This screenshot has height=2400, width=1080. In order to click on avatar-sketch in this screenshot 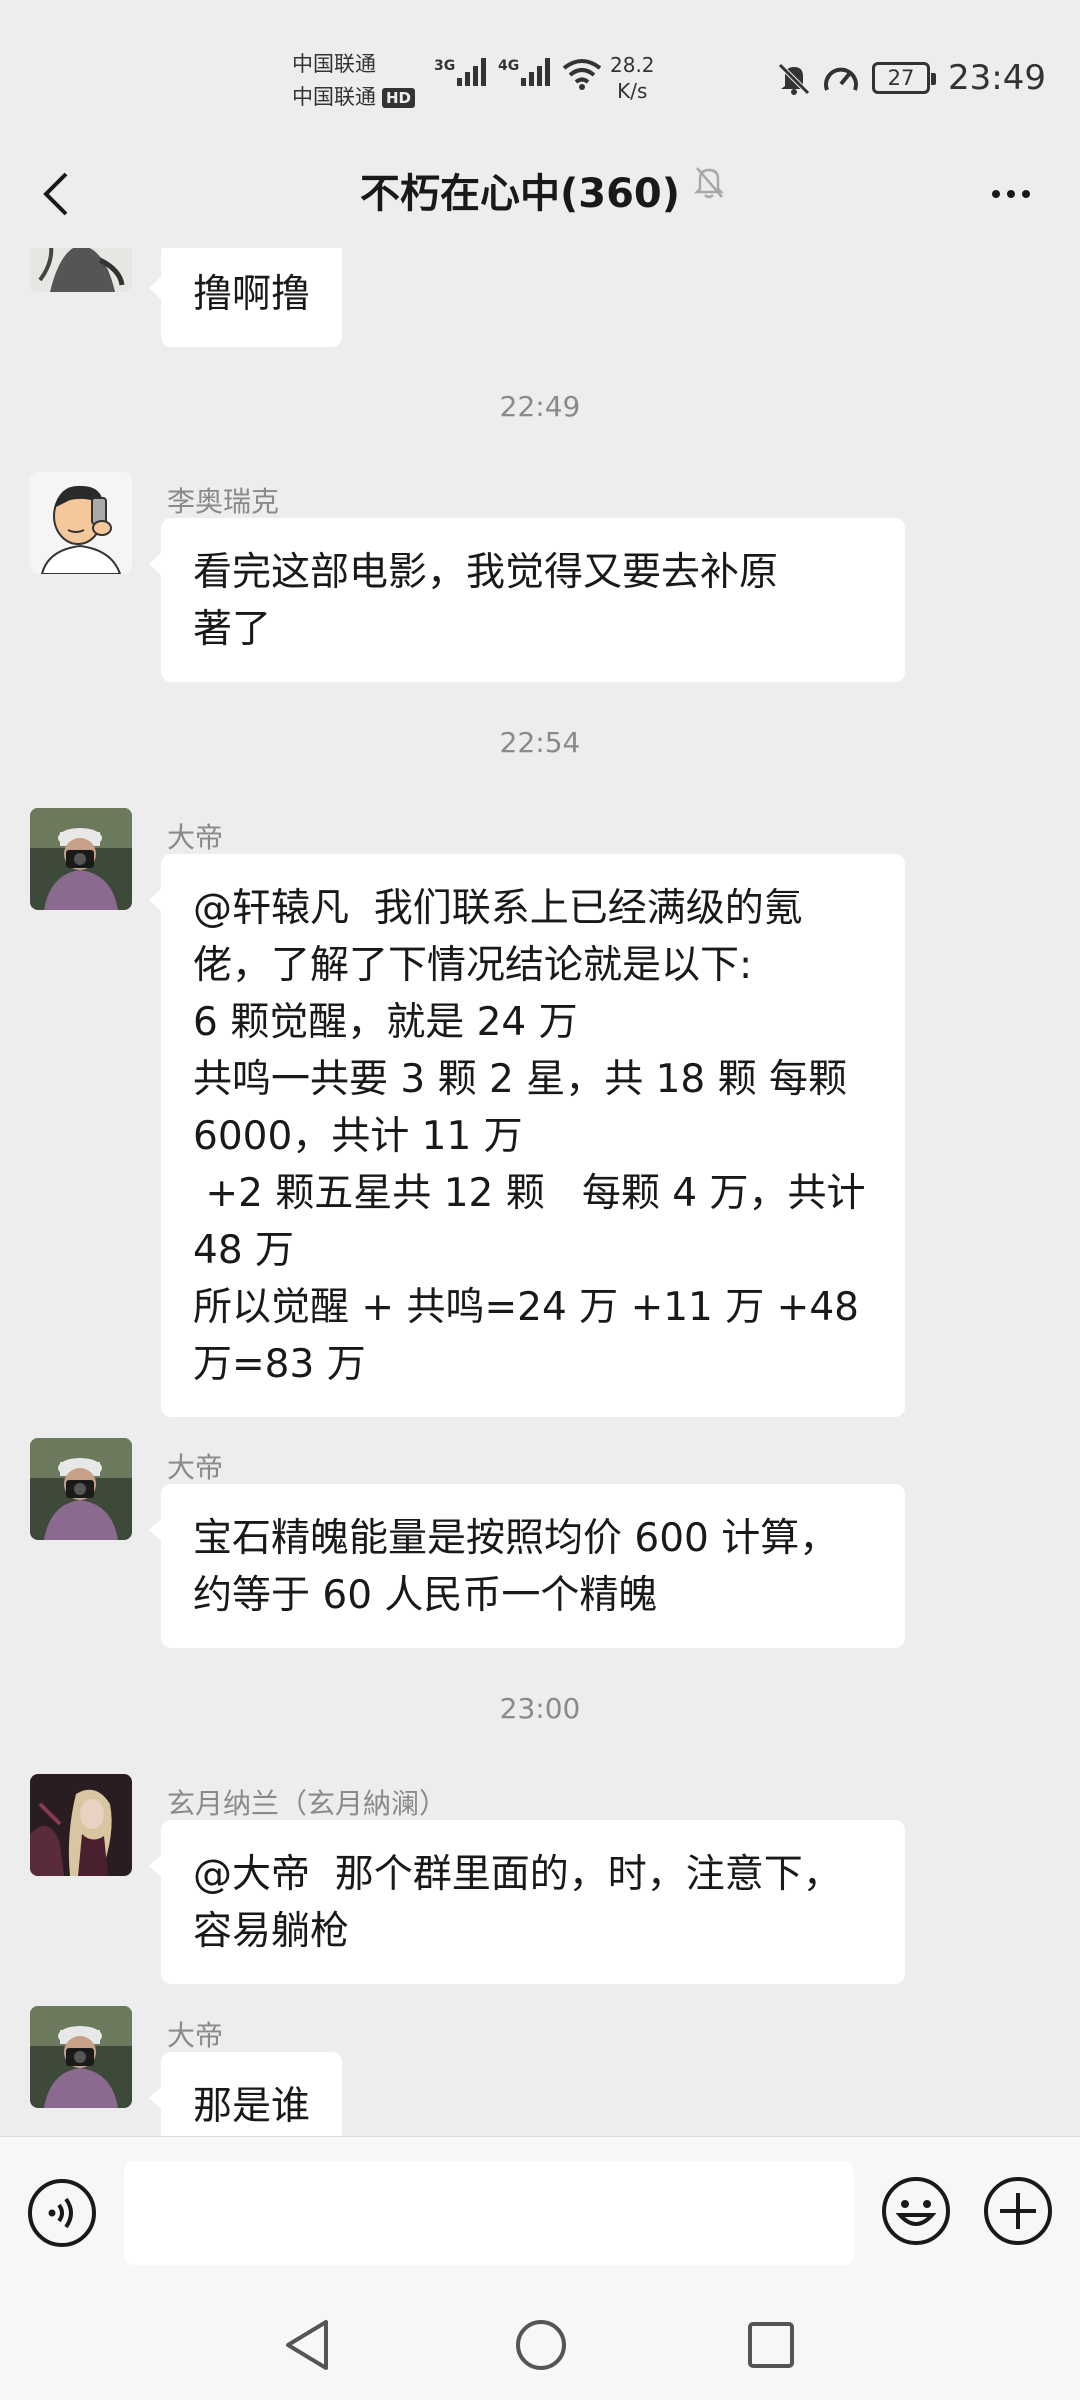, I will do `click(81, 270)`.